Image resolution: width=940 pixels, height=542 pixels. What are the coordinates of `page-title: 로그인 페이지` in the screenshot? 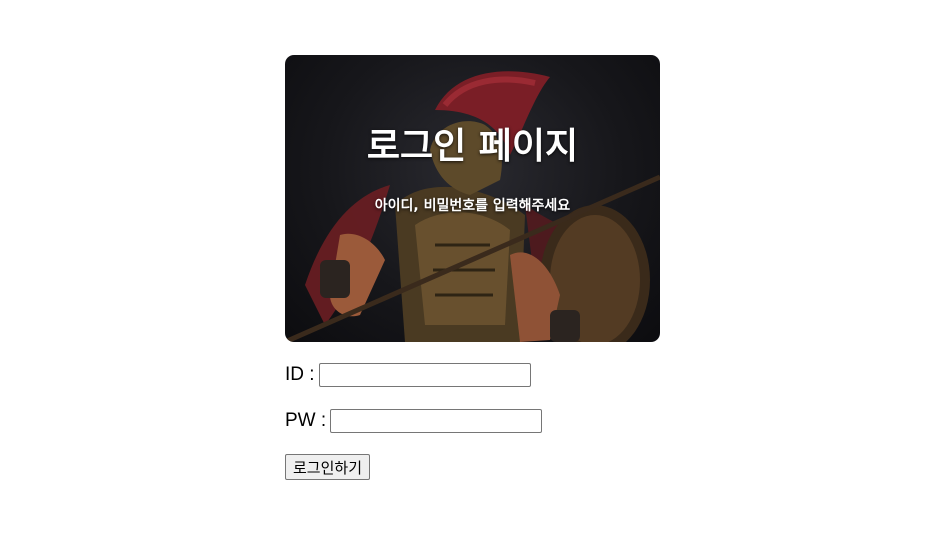 It's located at (472, 146).